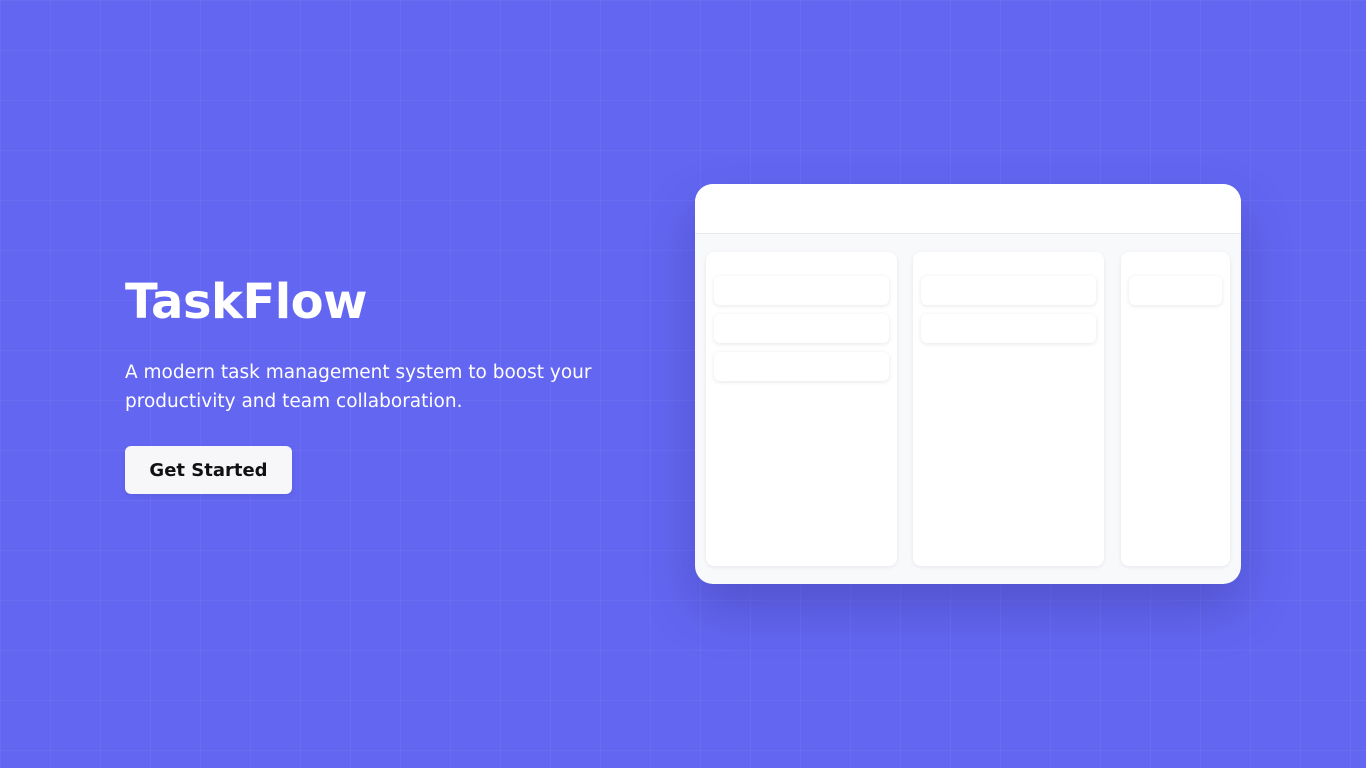 The height and width of the screenshot is (768, 1366). I want to click on hero-title: TaskFlow, so click(246, 302).